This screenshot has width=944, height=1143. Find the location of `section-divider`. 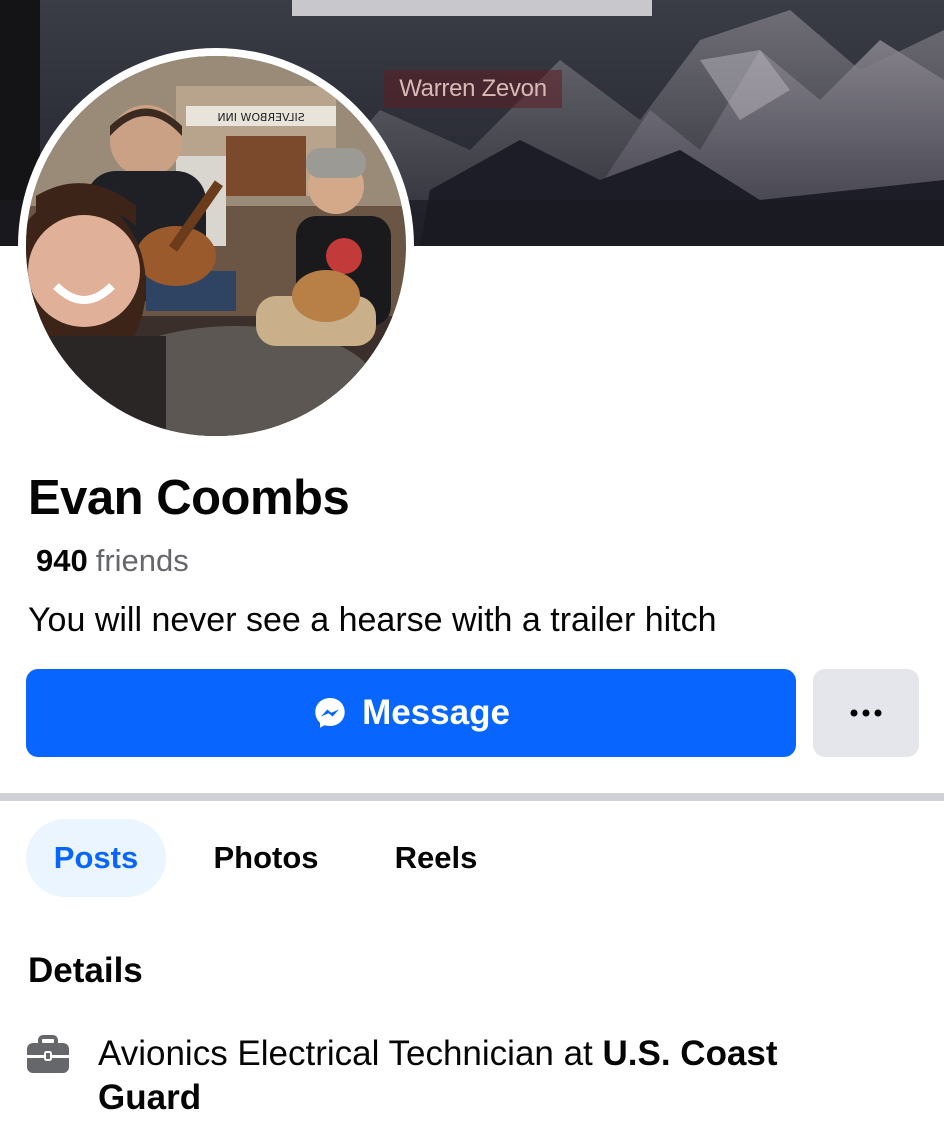

section-divider is located at coordinates (472, 797).